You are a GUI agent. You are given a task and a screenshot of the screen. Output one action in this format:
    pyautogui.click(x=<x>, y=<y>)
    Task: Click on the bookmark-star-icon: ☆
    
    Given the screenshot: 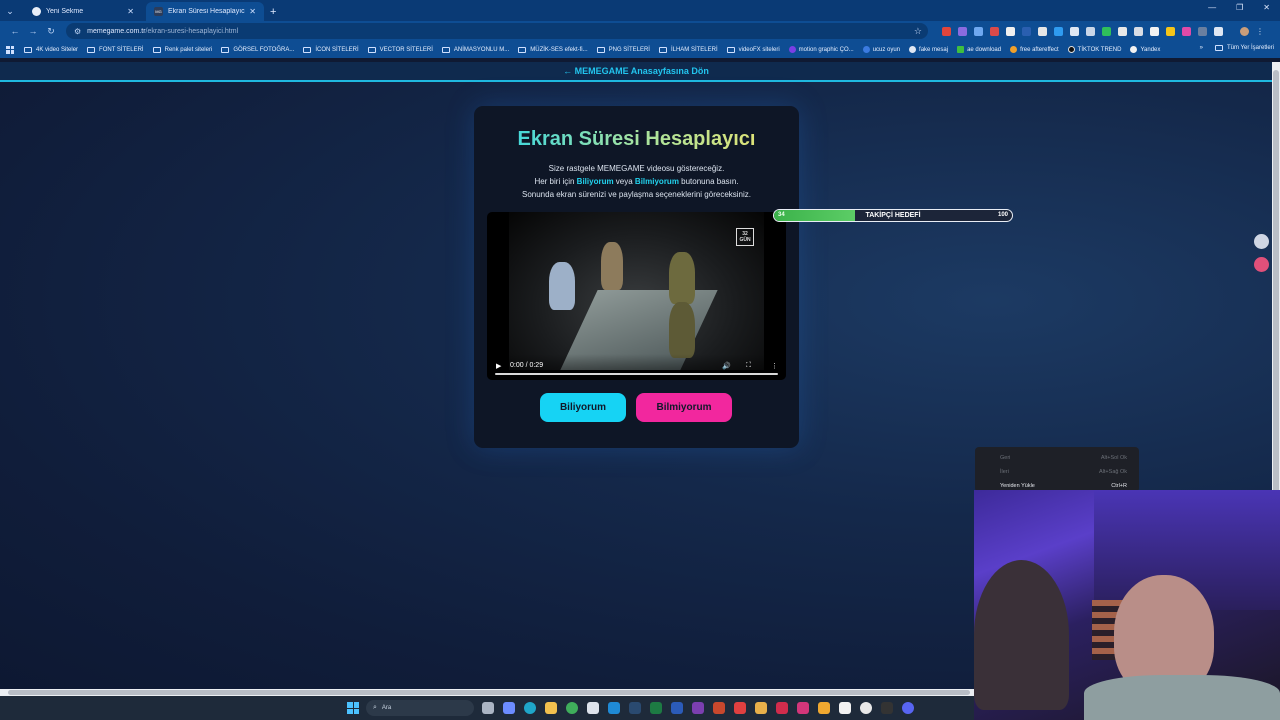 What is the action you would take?
    pyautogui.click(x=918, y=31)
    